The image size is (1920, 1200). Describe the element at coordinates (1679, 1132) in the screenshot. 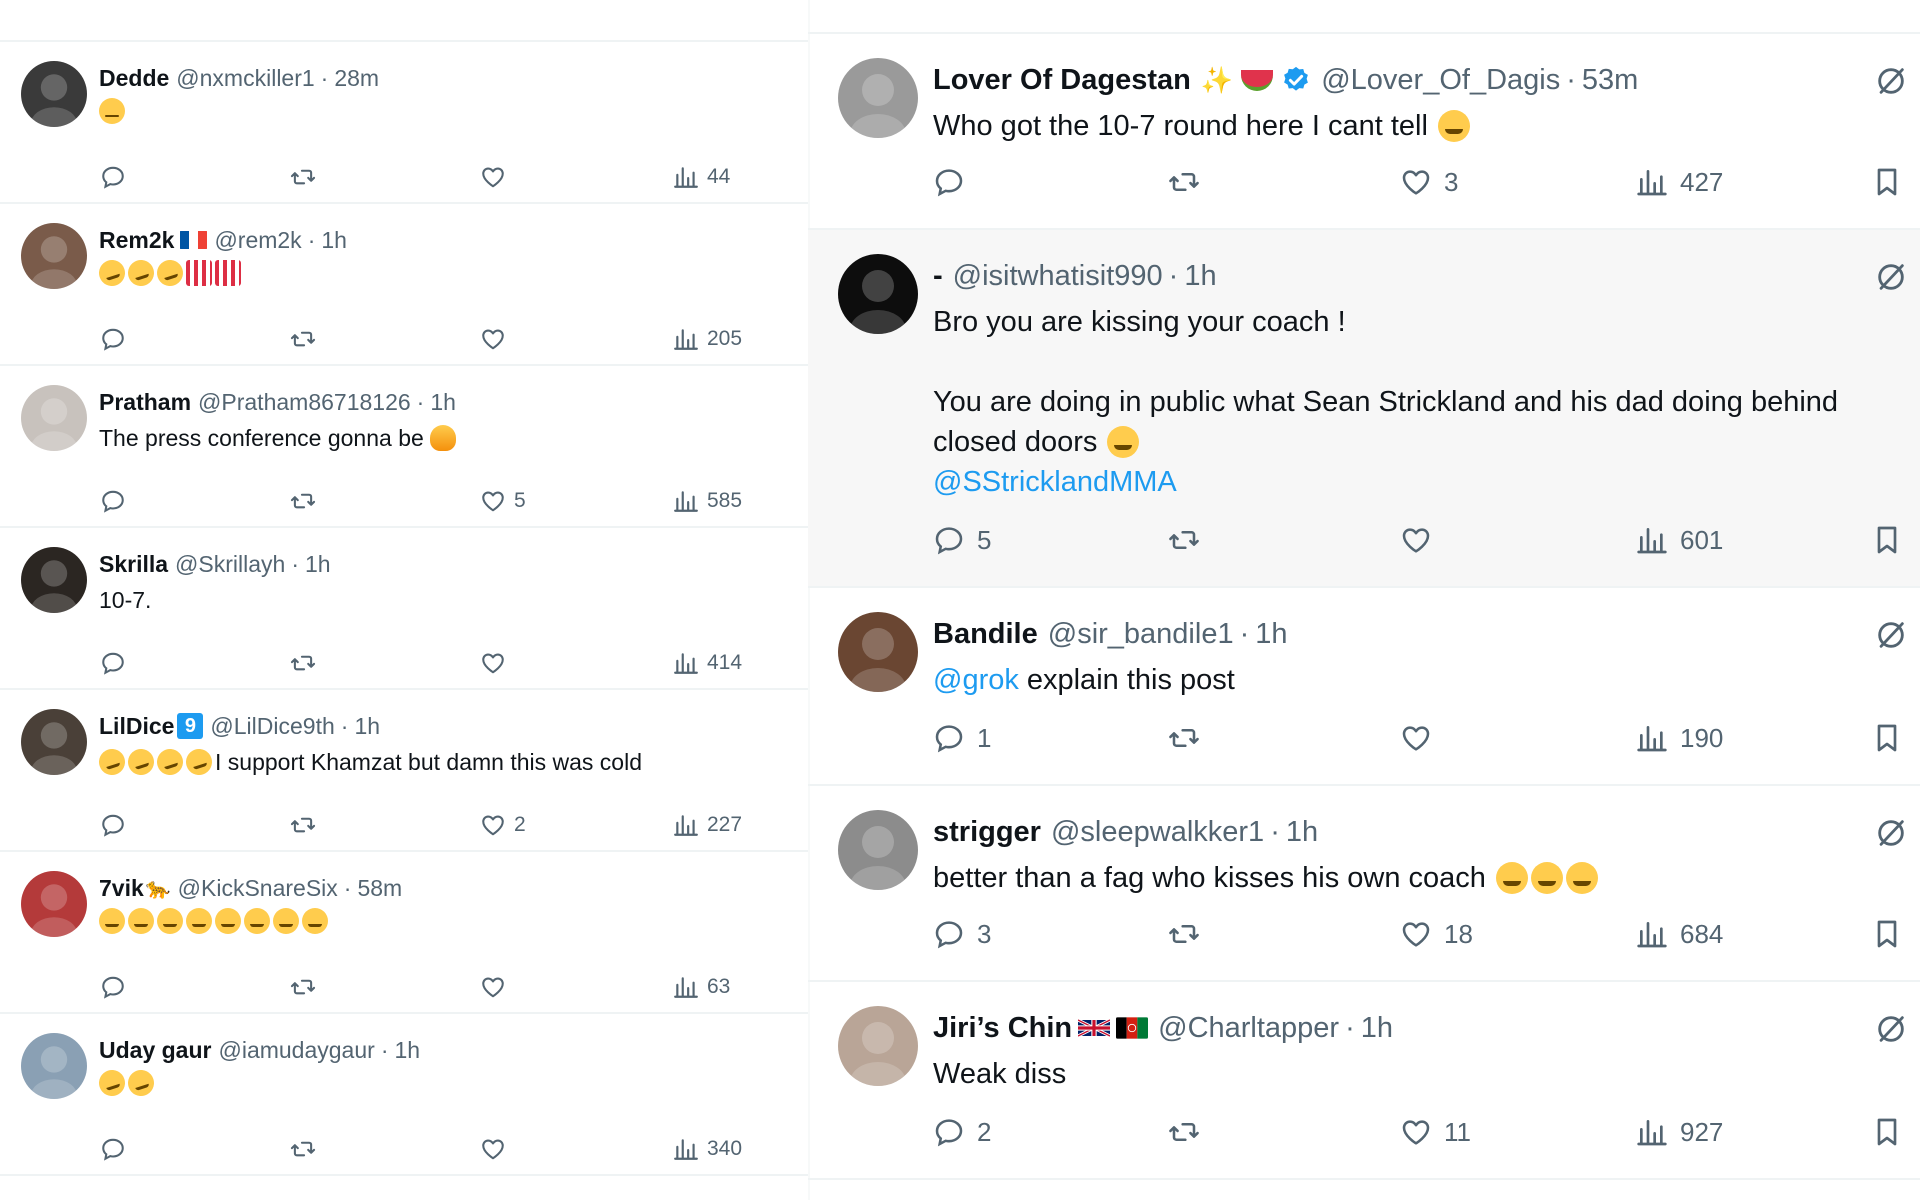

I see `views-button: 927` at that location.